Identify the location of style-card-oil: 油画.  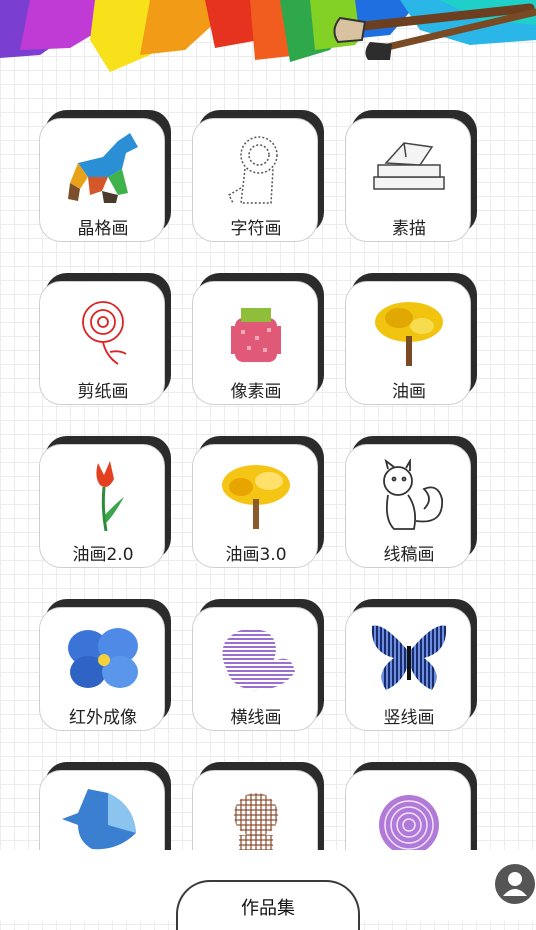
(411, 339).